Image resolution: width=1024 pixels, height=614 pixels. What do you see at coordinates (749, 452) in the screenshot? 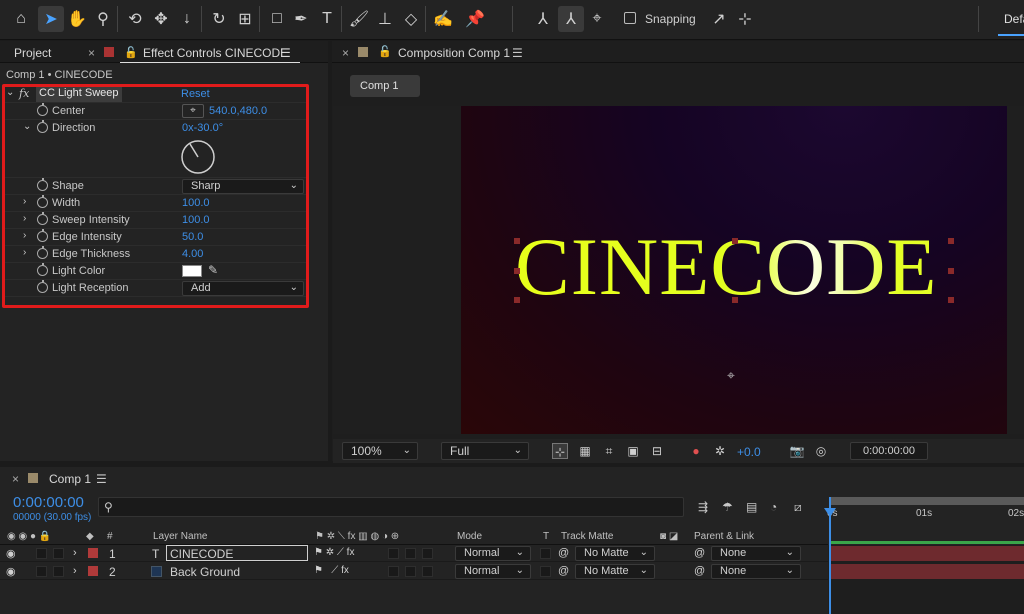
I see `exposure-value: +0.0` at bounding box center [749, 452].